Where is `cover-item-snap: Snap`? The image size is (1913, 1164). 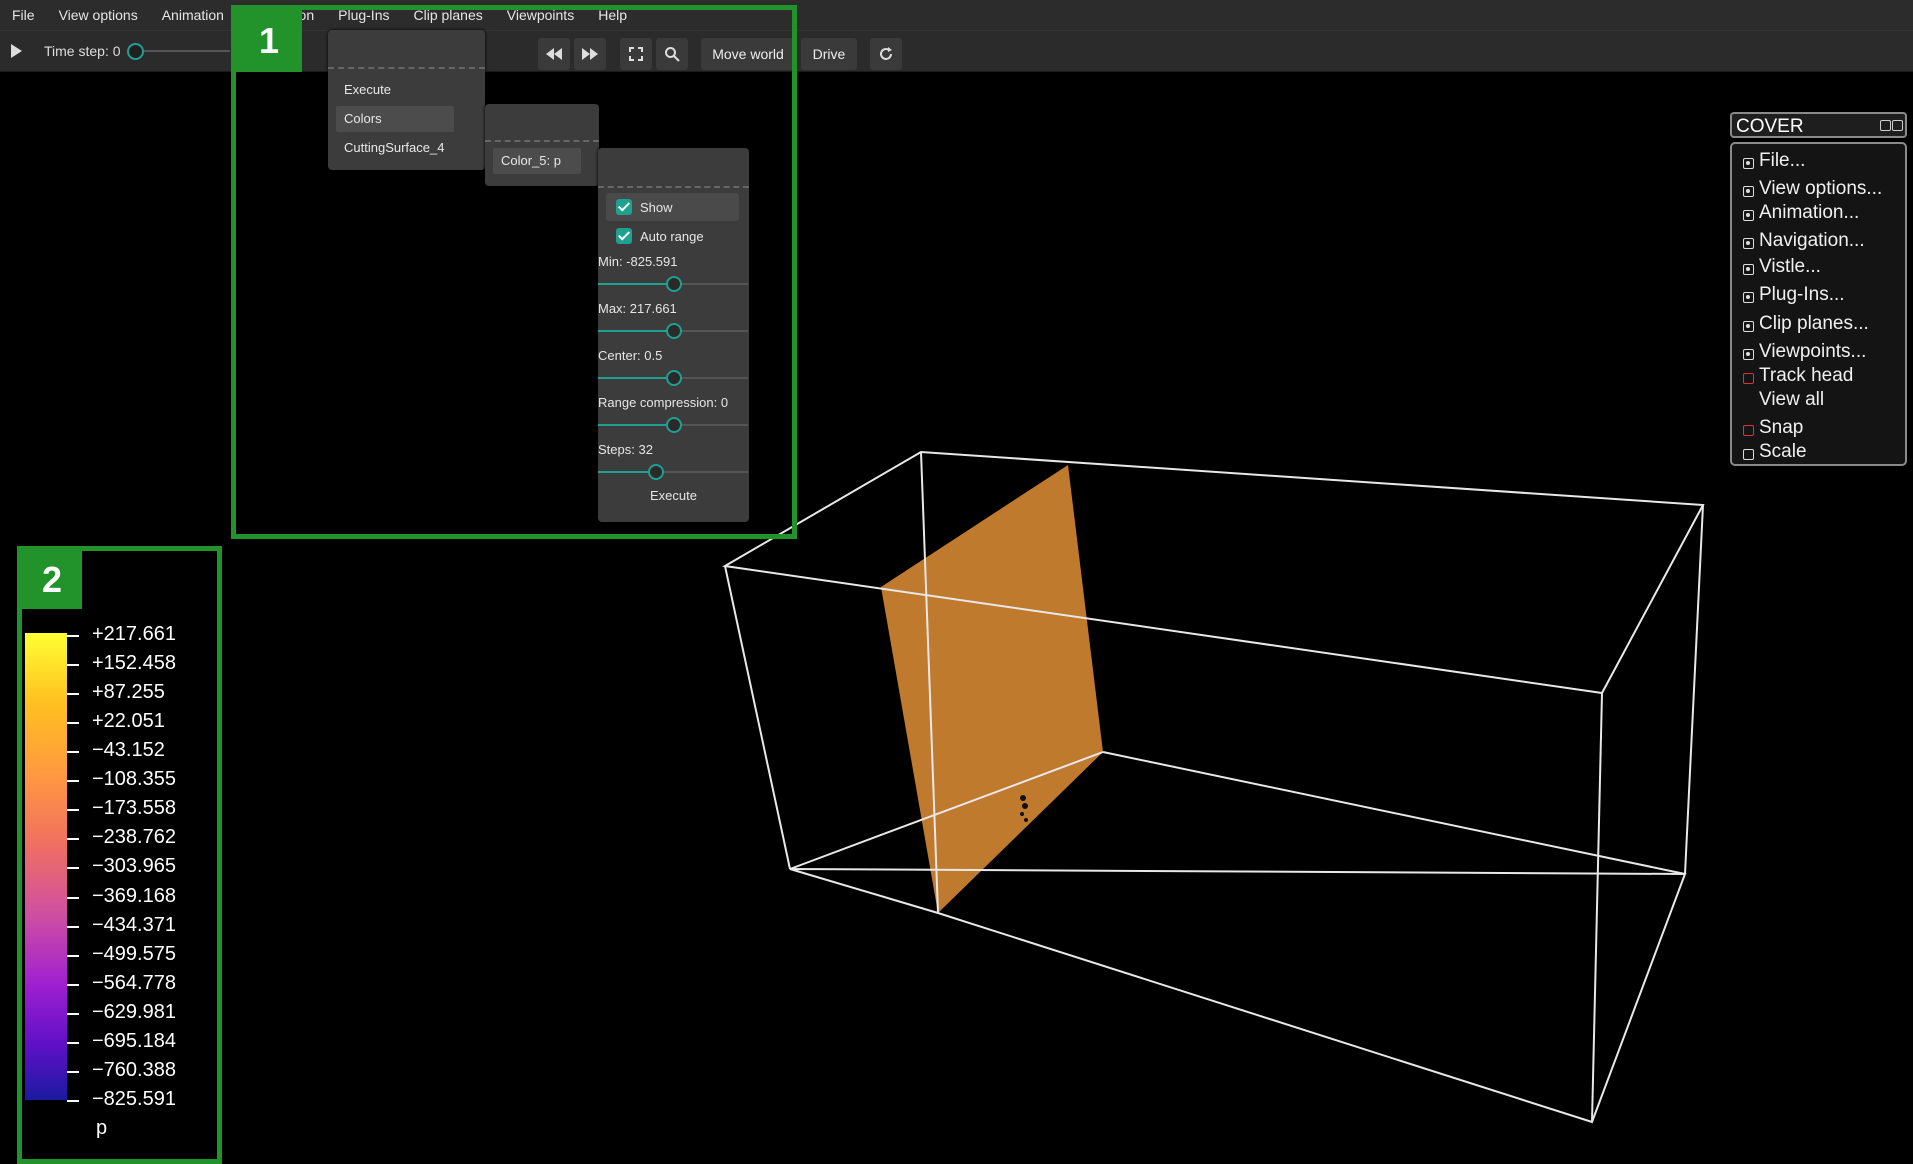 cover-item-snap: Snap is located at coordinates (1817, 429).